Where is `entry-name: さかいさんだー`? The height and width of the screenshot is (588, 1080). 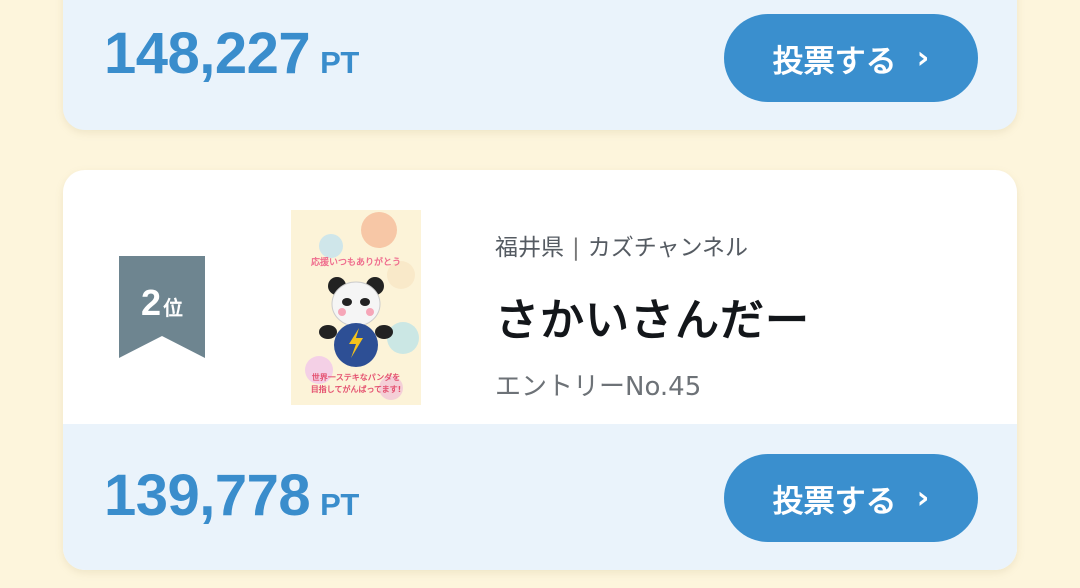
entry-name: さかいさんだー is located at coordinates (652, 320).